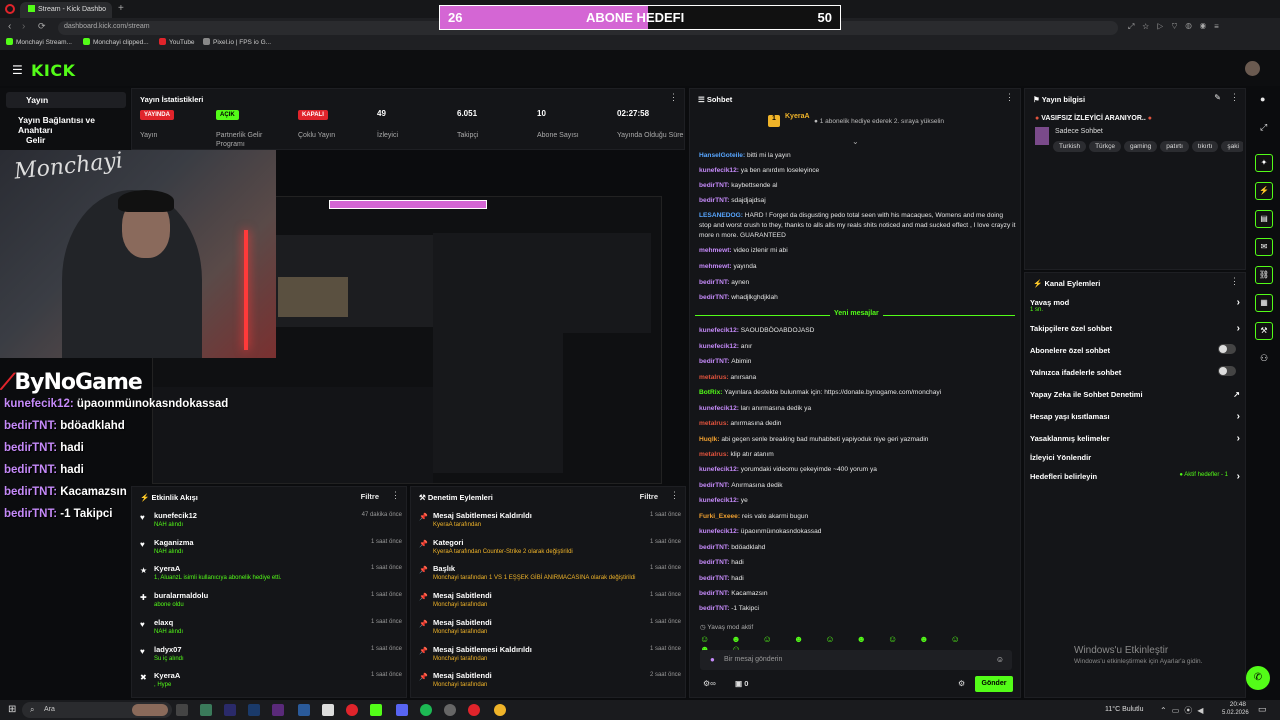 The height and width of the screenshot is (720, 1280). Describe the element at coordinates (1135, 416) in the screenshot. I see `channel-action: Hesap yaşı kısıtlaması ›` at that location.